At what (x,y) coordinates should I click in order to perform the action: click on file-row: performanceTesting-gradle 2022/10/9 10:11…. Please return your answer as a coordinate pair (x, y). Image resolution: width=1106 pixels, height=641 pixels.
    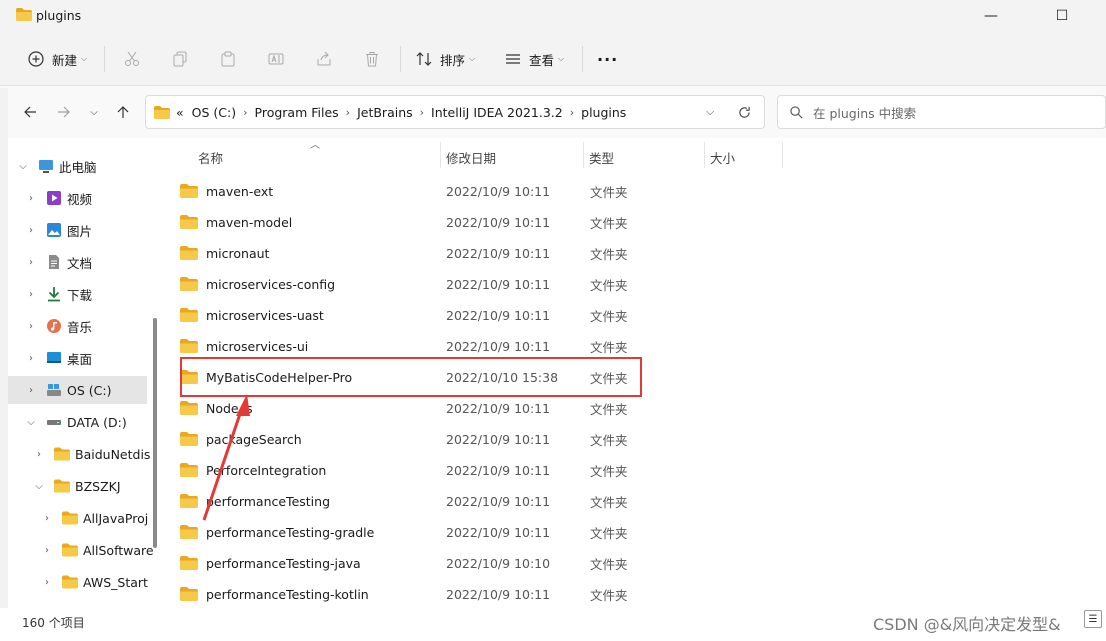
    Looking at the image, I should click on (410, 532).